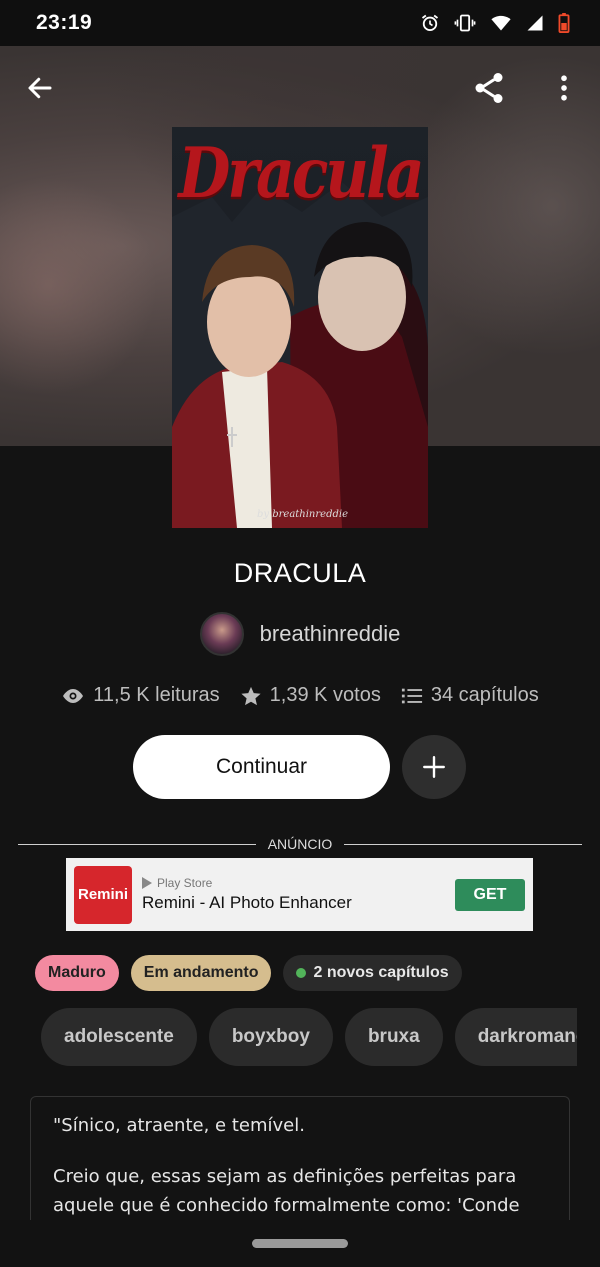 Image resolution: width=600 pixels, height=1267 pixels. I want to click on more-vertical-icon, so click(564, 88).